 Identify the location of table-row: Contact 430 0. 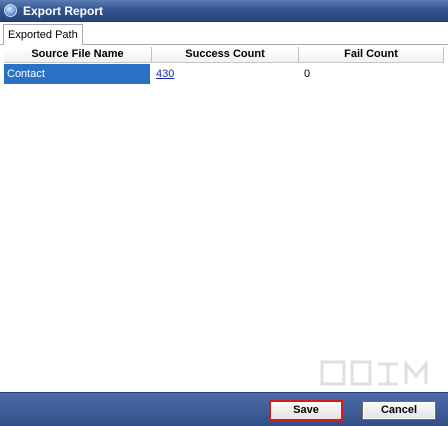
(224, 74).